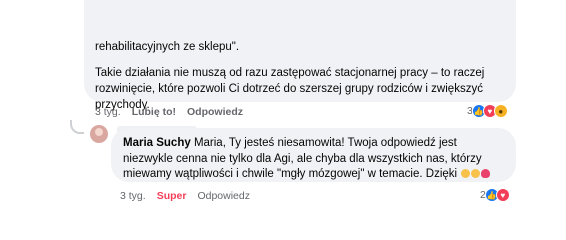 The width and height of the screenshot is (566, 240). What do you see at coordinates (154, 112) in the screenshot?
I see `like-button: Lubię to!` at bounding box center [154, 112].